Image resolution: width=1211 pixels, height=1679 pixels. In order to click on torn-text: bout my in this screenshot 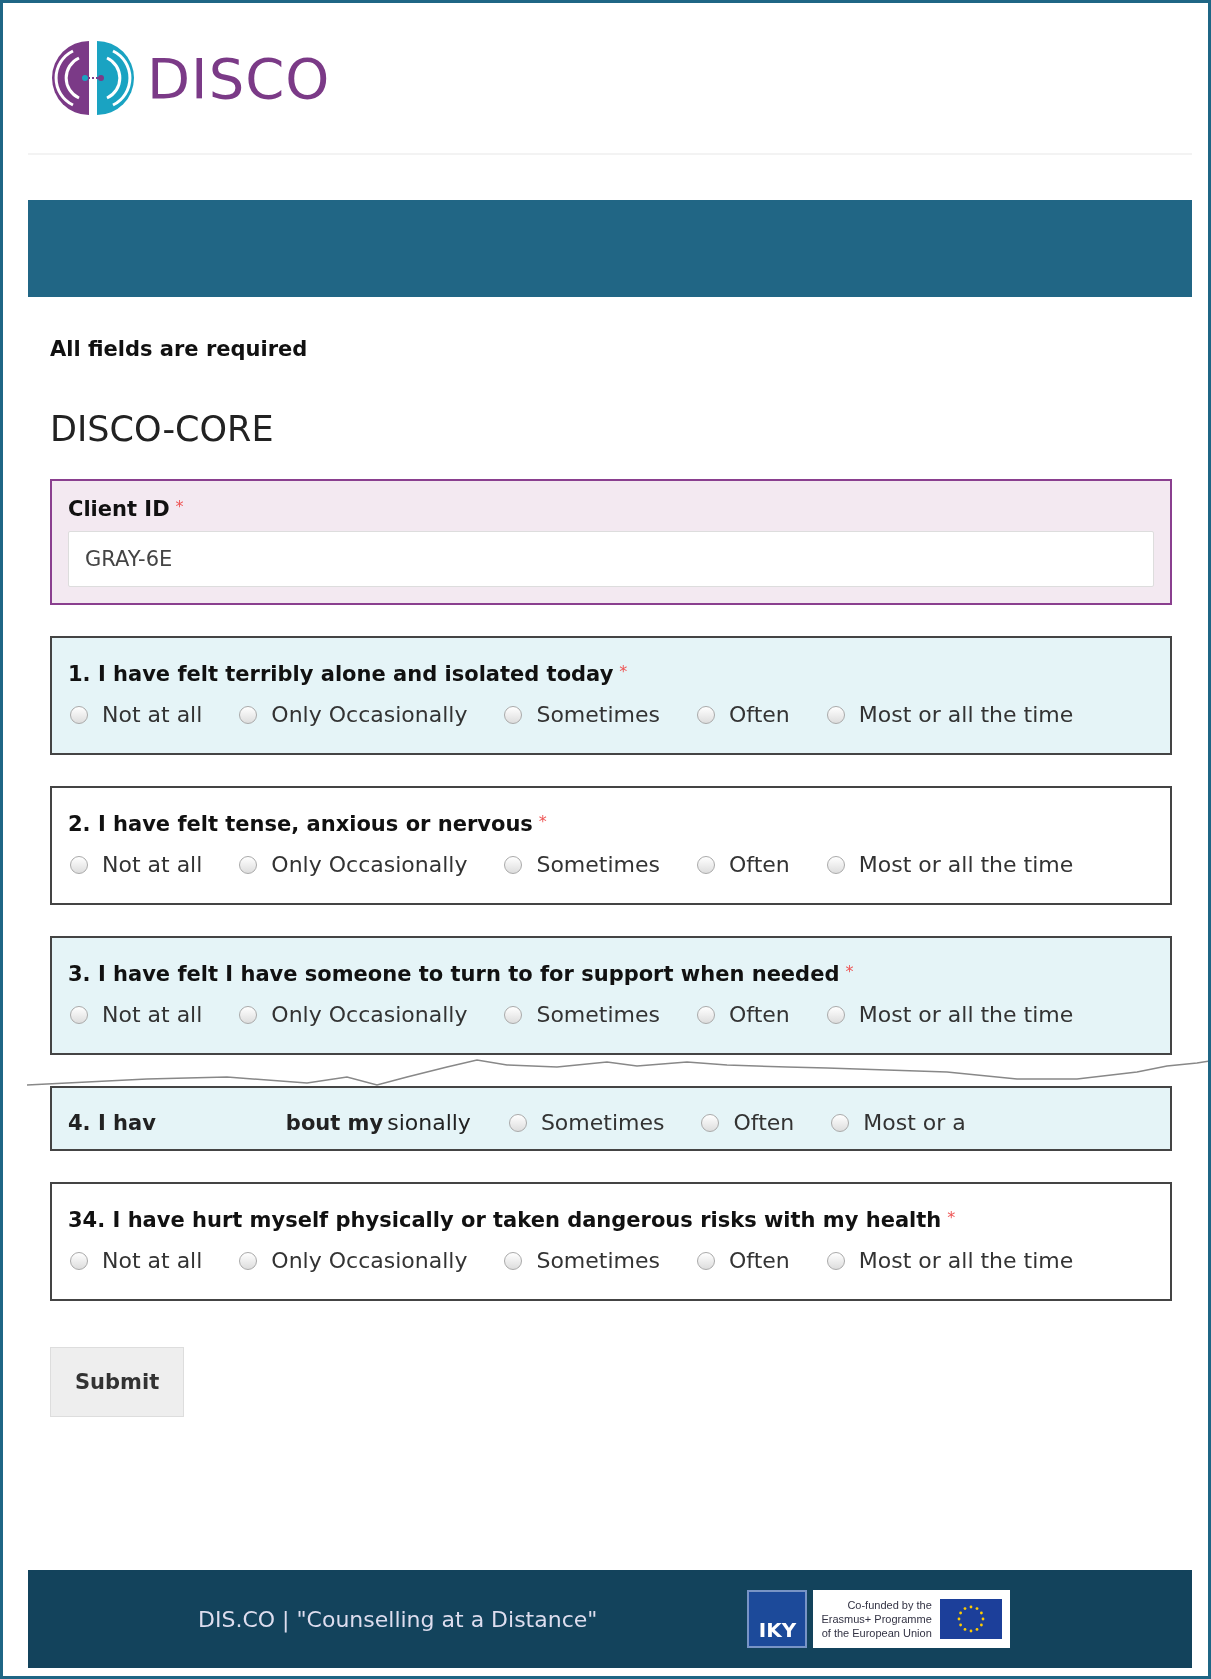, I will do `click(334, 1122)`.